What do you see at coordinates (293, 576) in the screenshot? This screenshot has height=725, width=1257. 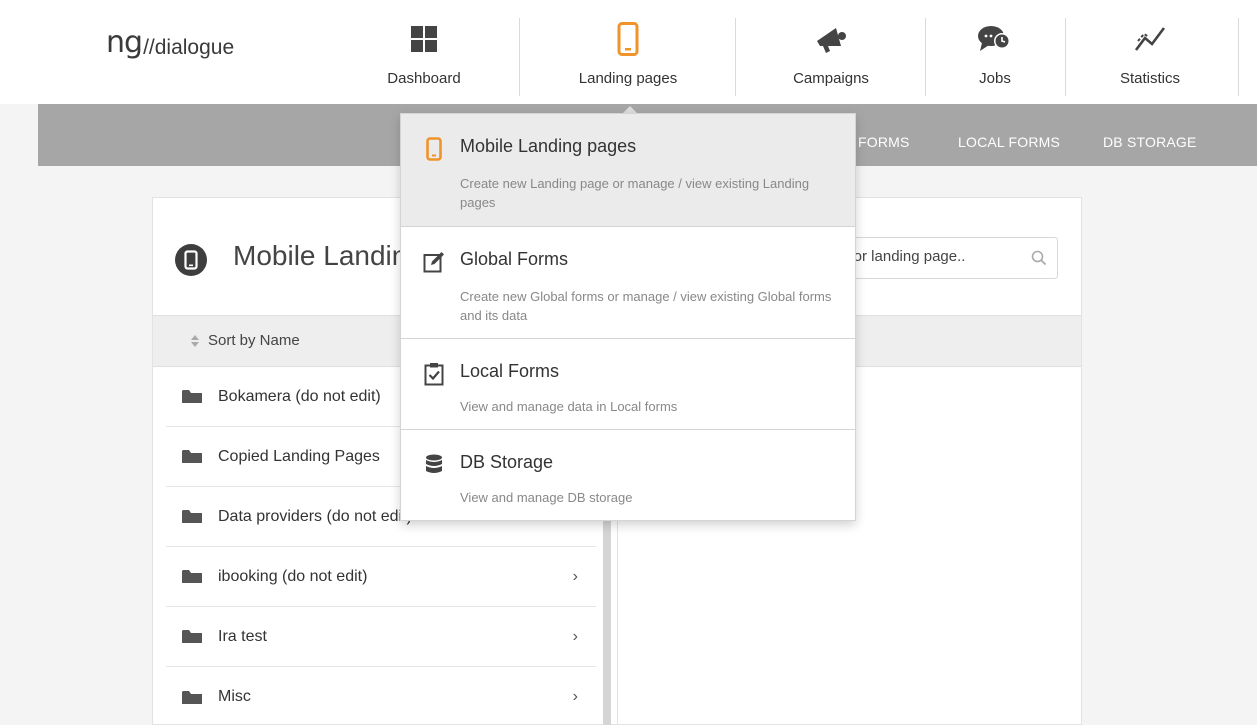 I see `folder-name: ibooking (do not edit)` at bounding box center [293, 576].